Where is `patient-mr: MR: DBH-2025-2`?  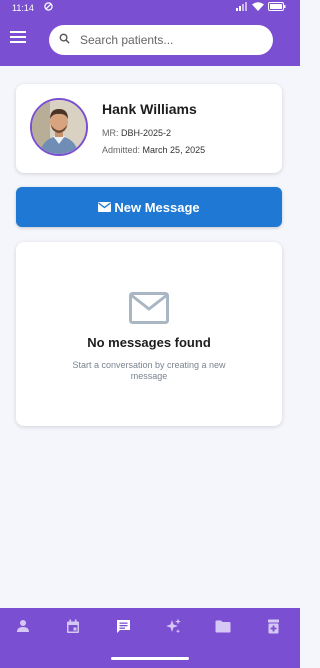
patient-mr: MR: DBH-2025-2 is located at coordinates (136, 133).